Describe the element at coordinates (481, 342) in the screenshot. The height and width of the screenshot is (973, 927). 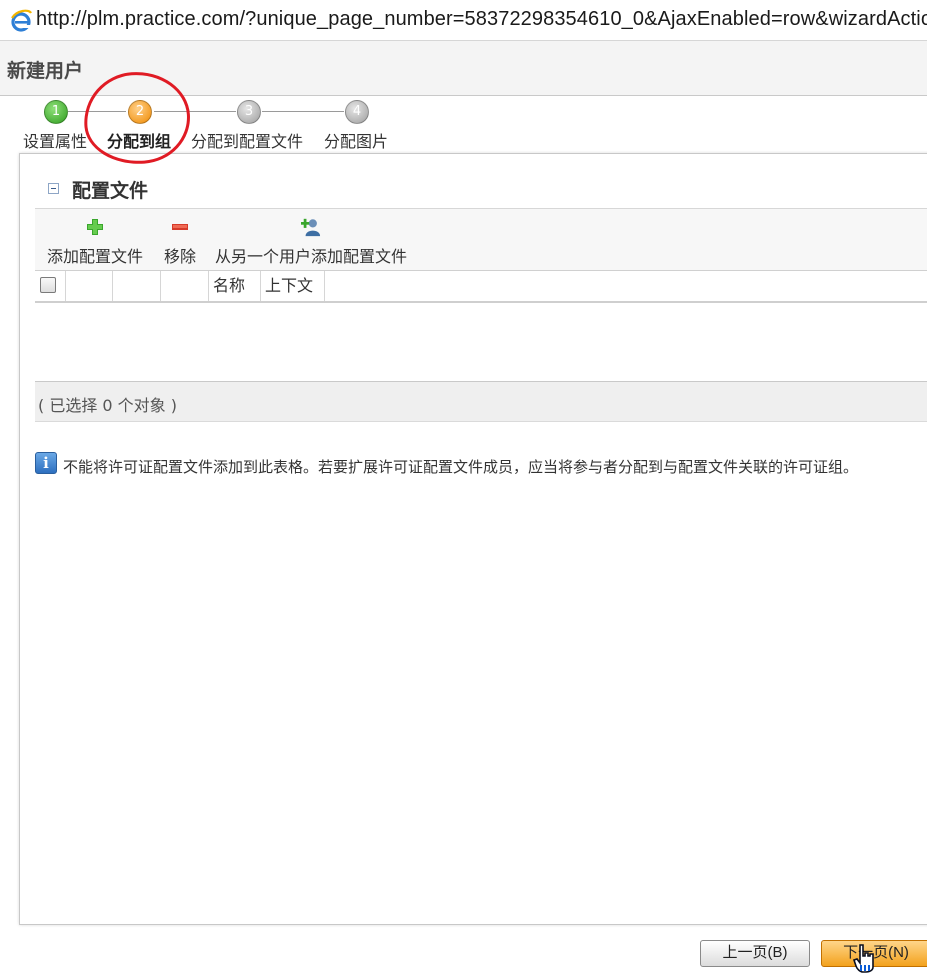
I see `table-body` at that location.